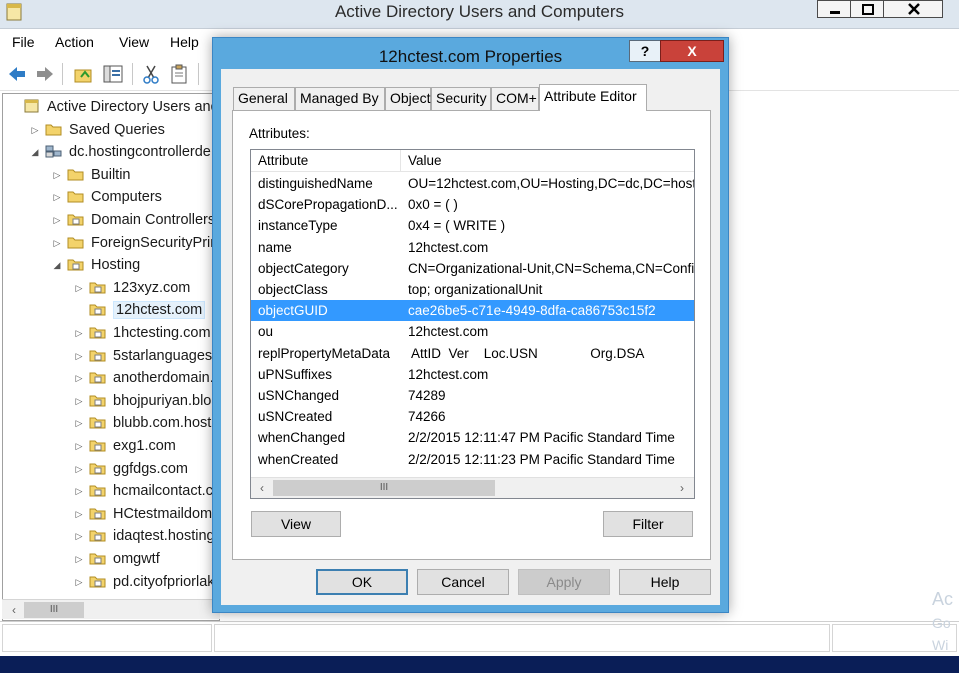 The height and width of the screenshot is (673, 959). What do you see at coordinates (834, 9) in the screenshot?
I see `minimize-button` at bounding box center [834, 9].